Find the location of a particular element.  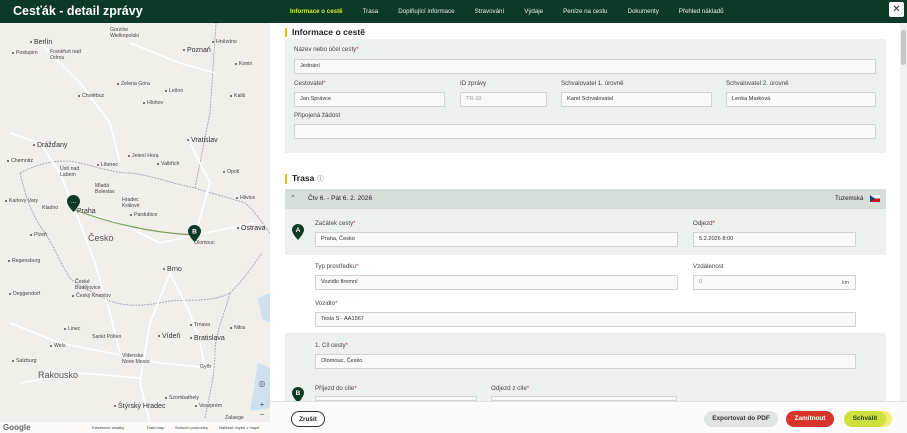

chevron-up-icon: ⌃ is located at coordinates (293, 198).